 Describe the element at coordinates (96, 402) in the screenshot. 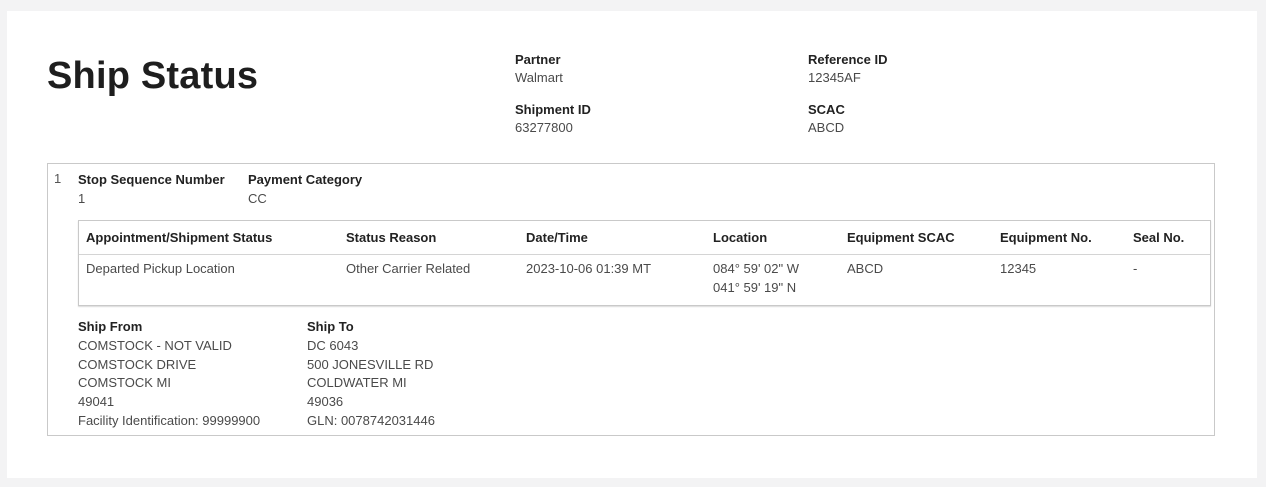

I see `ship-from-postal-code: 49041` at that location.